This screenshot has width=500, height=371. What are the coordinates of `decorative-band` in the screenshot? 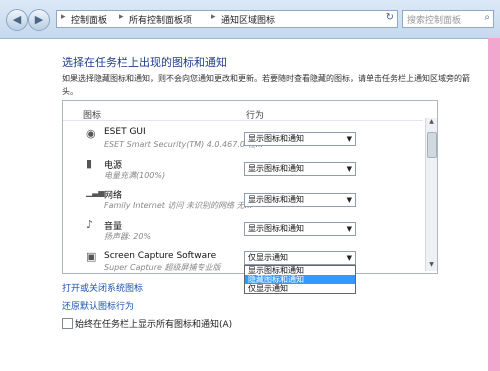 It's located at (494, 204).